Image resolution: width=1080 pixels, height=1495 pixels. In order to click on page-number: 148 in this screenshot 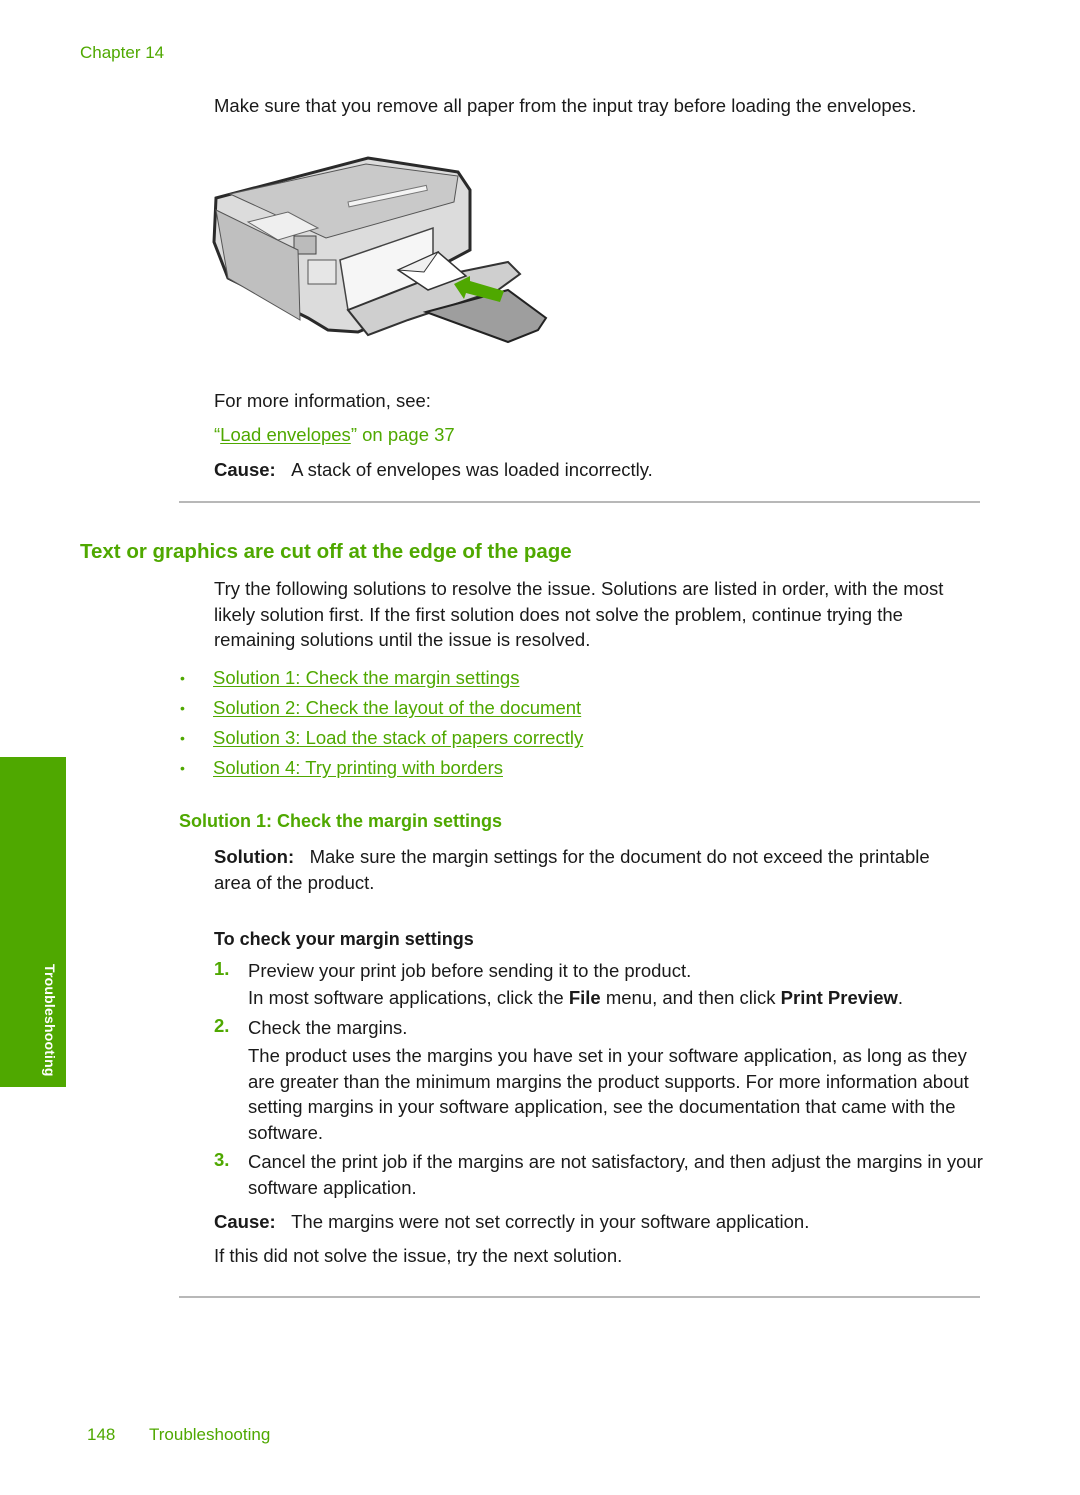, I will do `click(101, 1434)`.